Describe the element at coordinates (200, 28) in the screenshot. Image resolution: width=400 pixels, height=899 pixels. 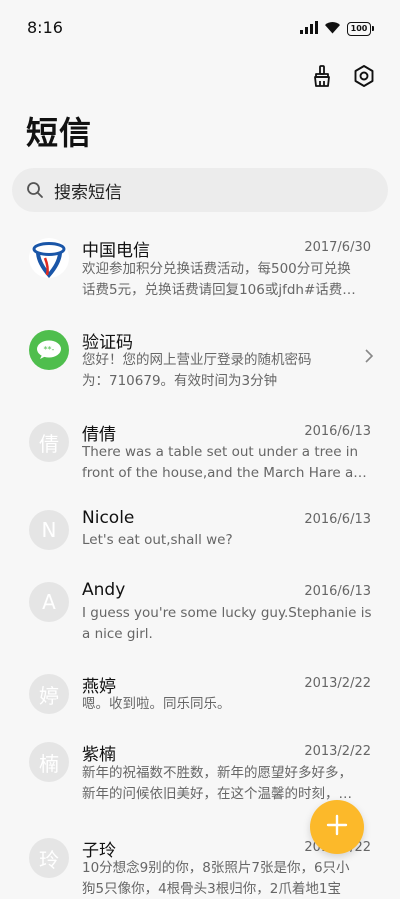
I see `status-bar: 8:16 100` at that location.